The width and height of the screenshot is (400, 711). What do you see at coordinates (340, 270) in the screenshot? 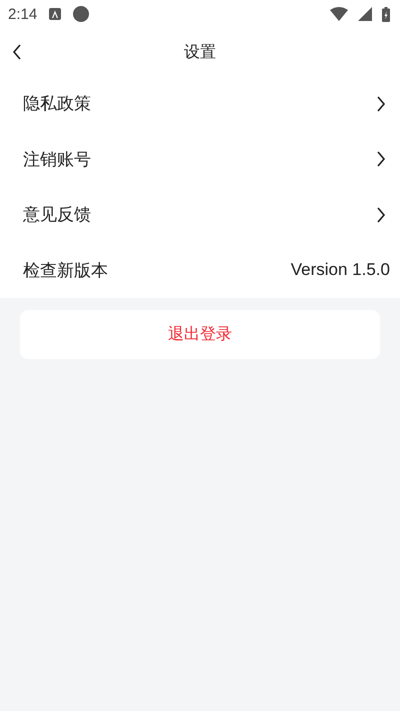
I see `version-text: Version 1.5.0` at bounding box center [340, 270].